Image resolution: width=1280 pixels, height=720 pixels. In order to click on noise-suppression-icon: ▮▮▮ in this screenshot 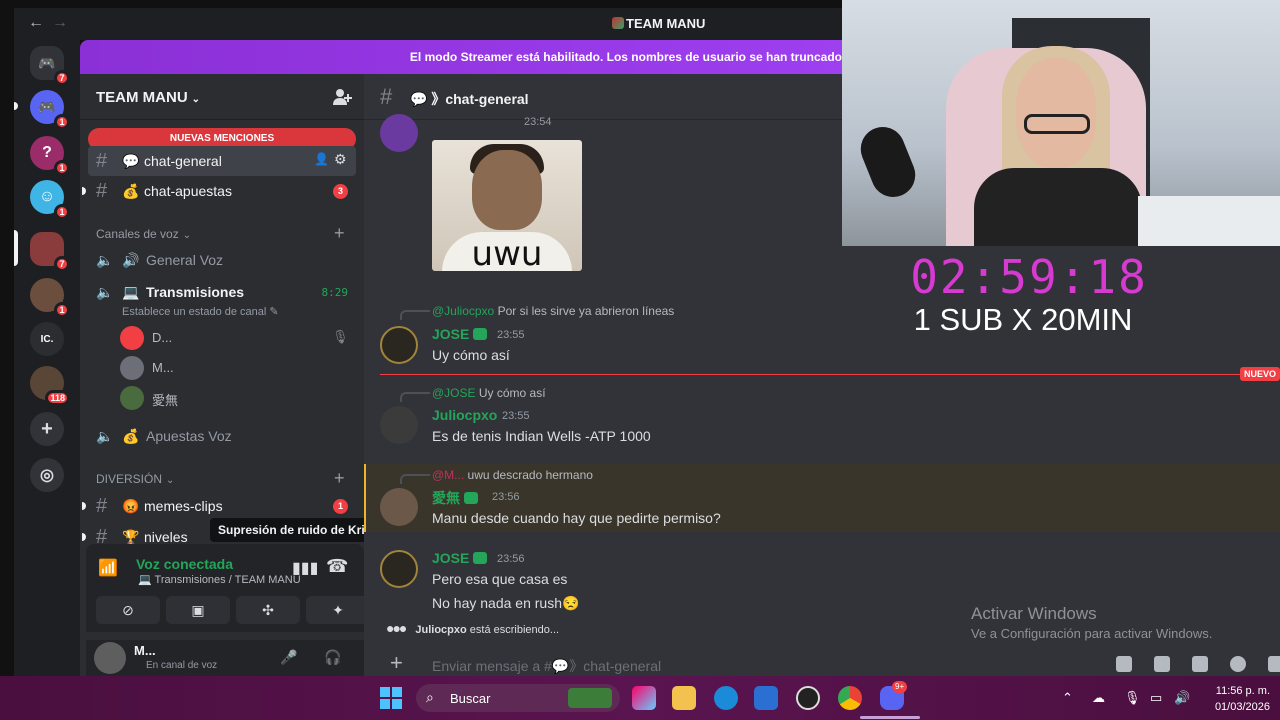, I will do `click(305, 568)`.